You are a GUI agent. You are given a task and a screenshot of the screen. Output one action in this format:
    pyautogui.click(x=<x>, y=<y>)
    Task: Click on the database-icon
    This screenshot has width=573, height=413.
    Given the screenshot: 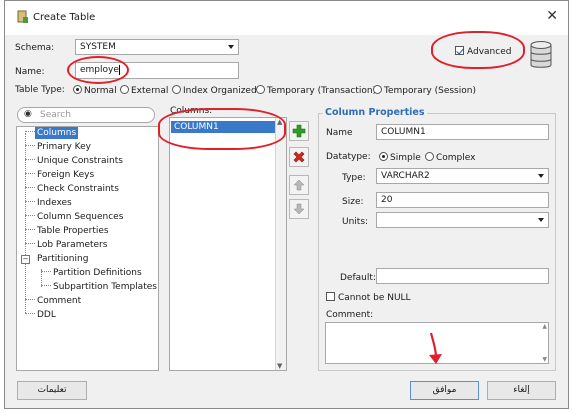 What is the action you would take?
    pyautogui.click(x=541, y=54)
    